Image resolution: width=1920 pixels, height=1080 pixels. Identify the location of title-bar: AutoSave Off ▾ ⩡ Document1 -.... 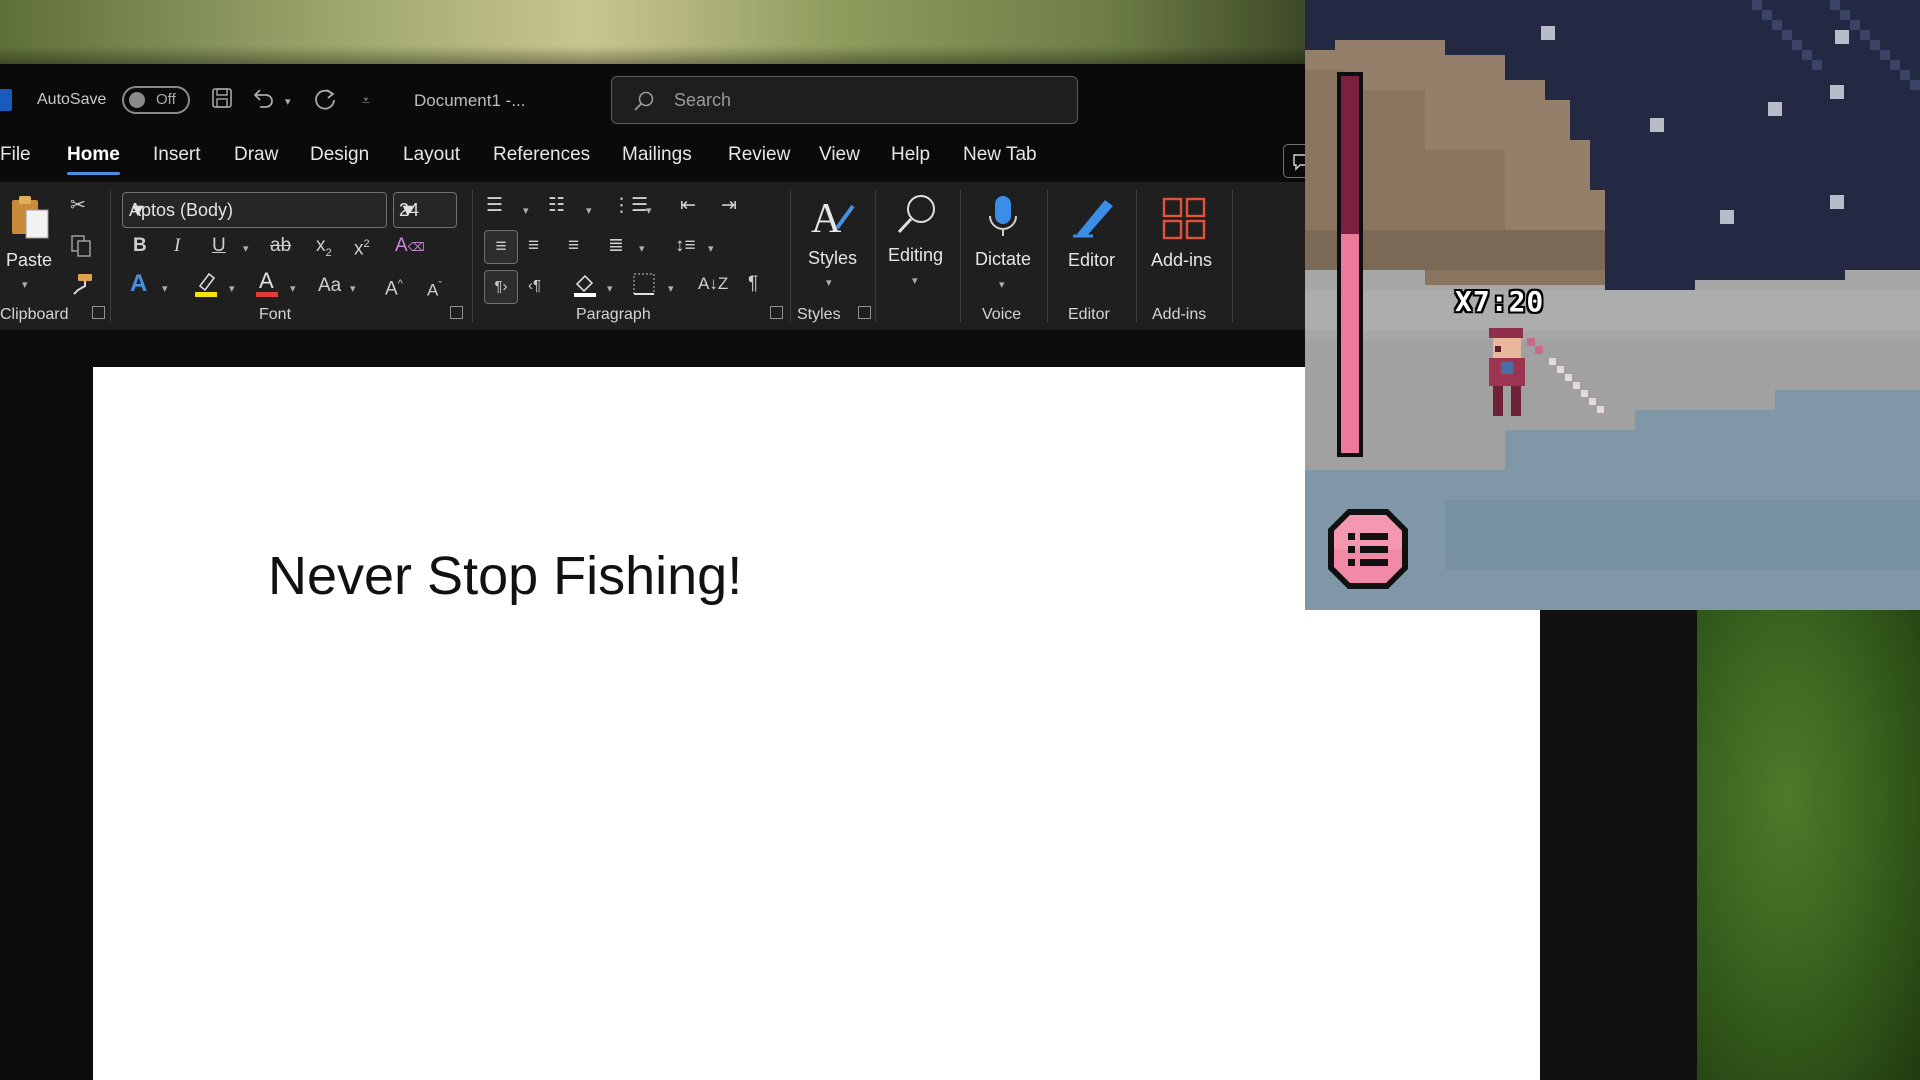
(652, 100).